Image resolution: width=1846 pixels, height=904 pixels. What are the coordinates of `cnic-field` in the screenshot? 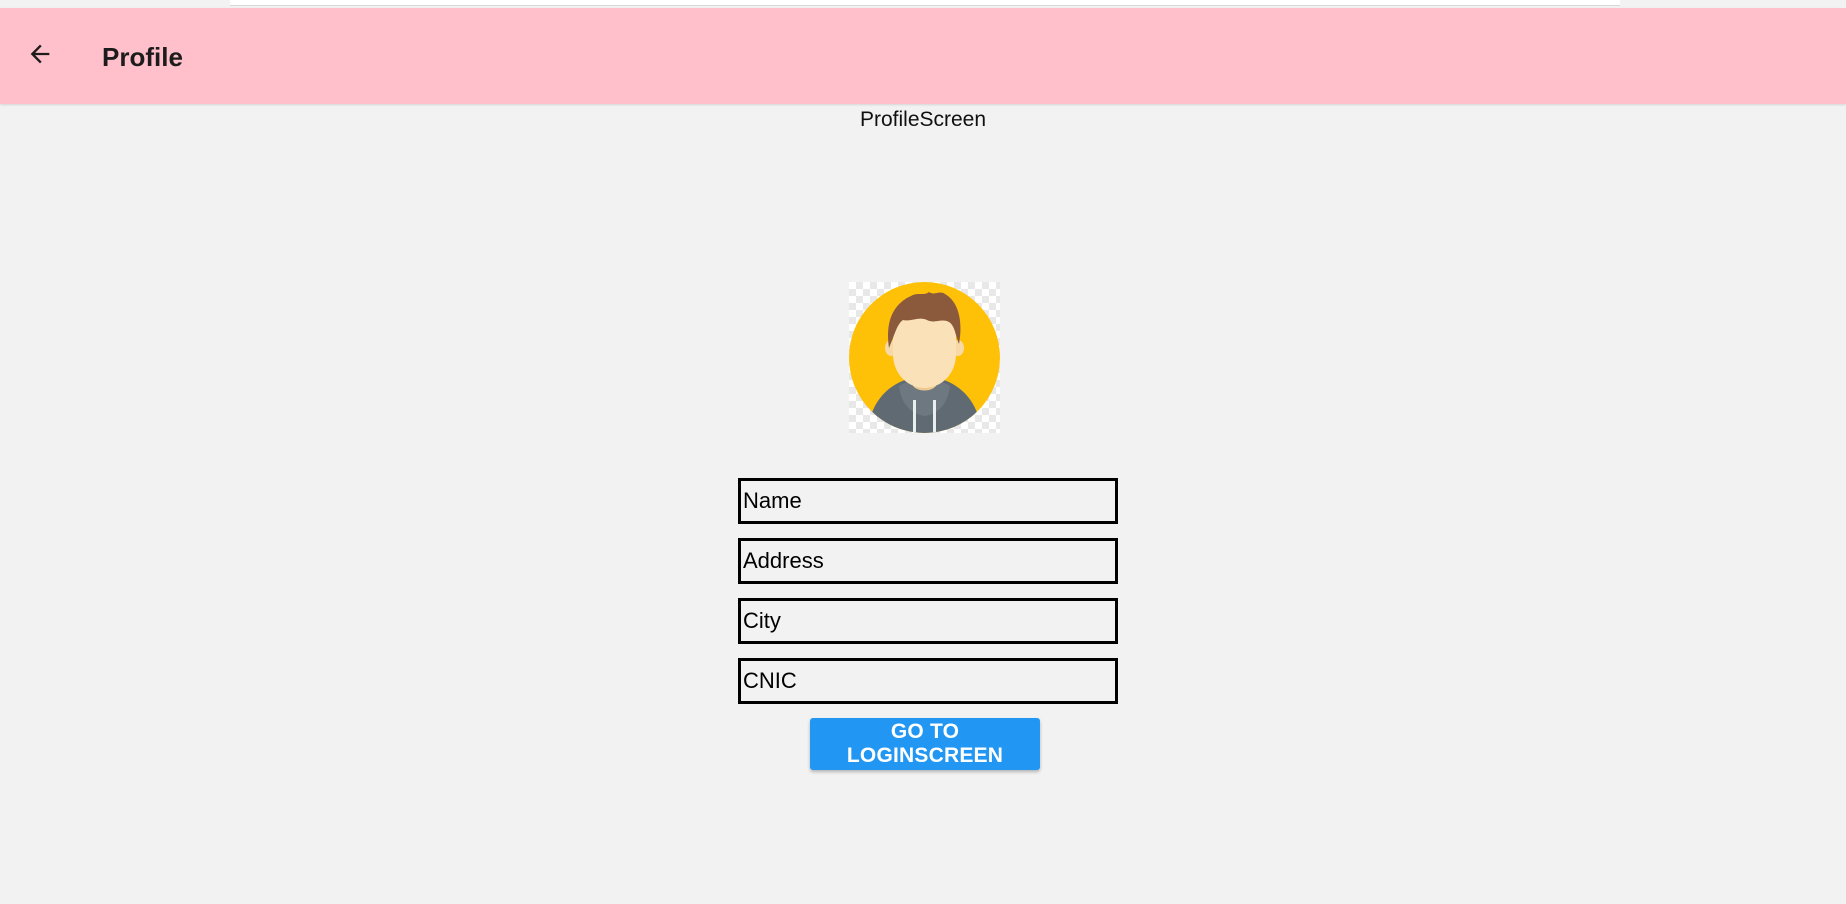 It's located at (928, 681).